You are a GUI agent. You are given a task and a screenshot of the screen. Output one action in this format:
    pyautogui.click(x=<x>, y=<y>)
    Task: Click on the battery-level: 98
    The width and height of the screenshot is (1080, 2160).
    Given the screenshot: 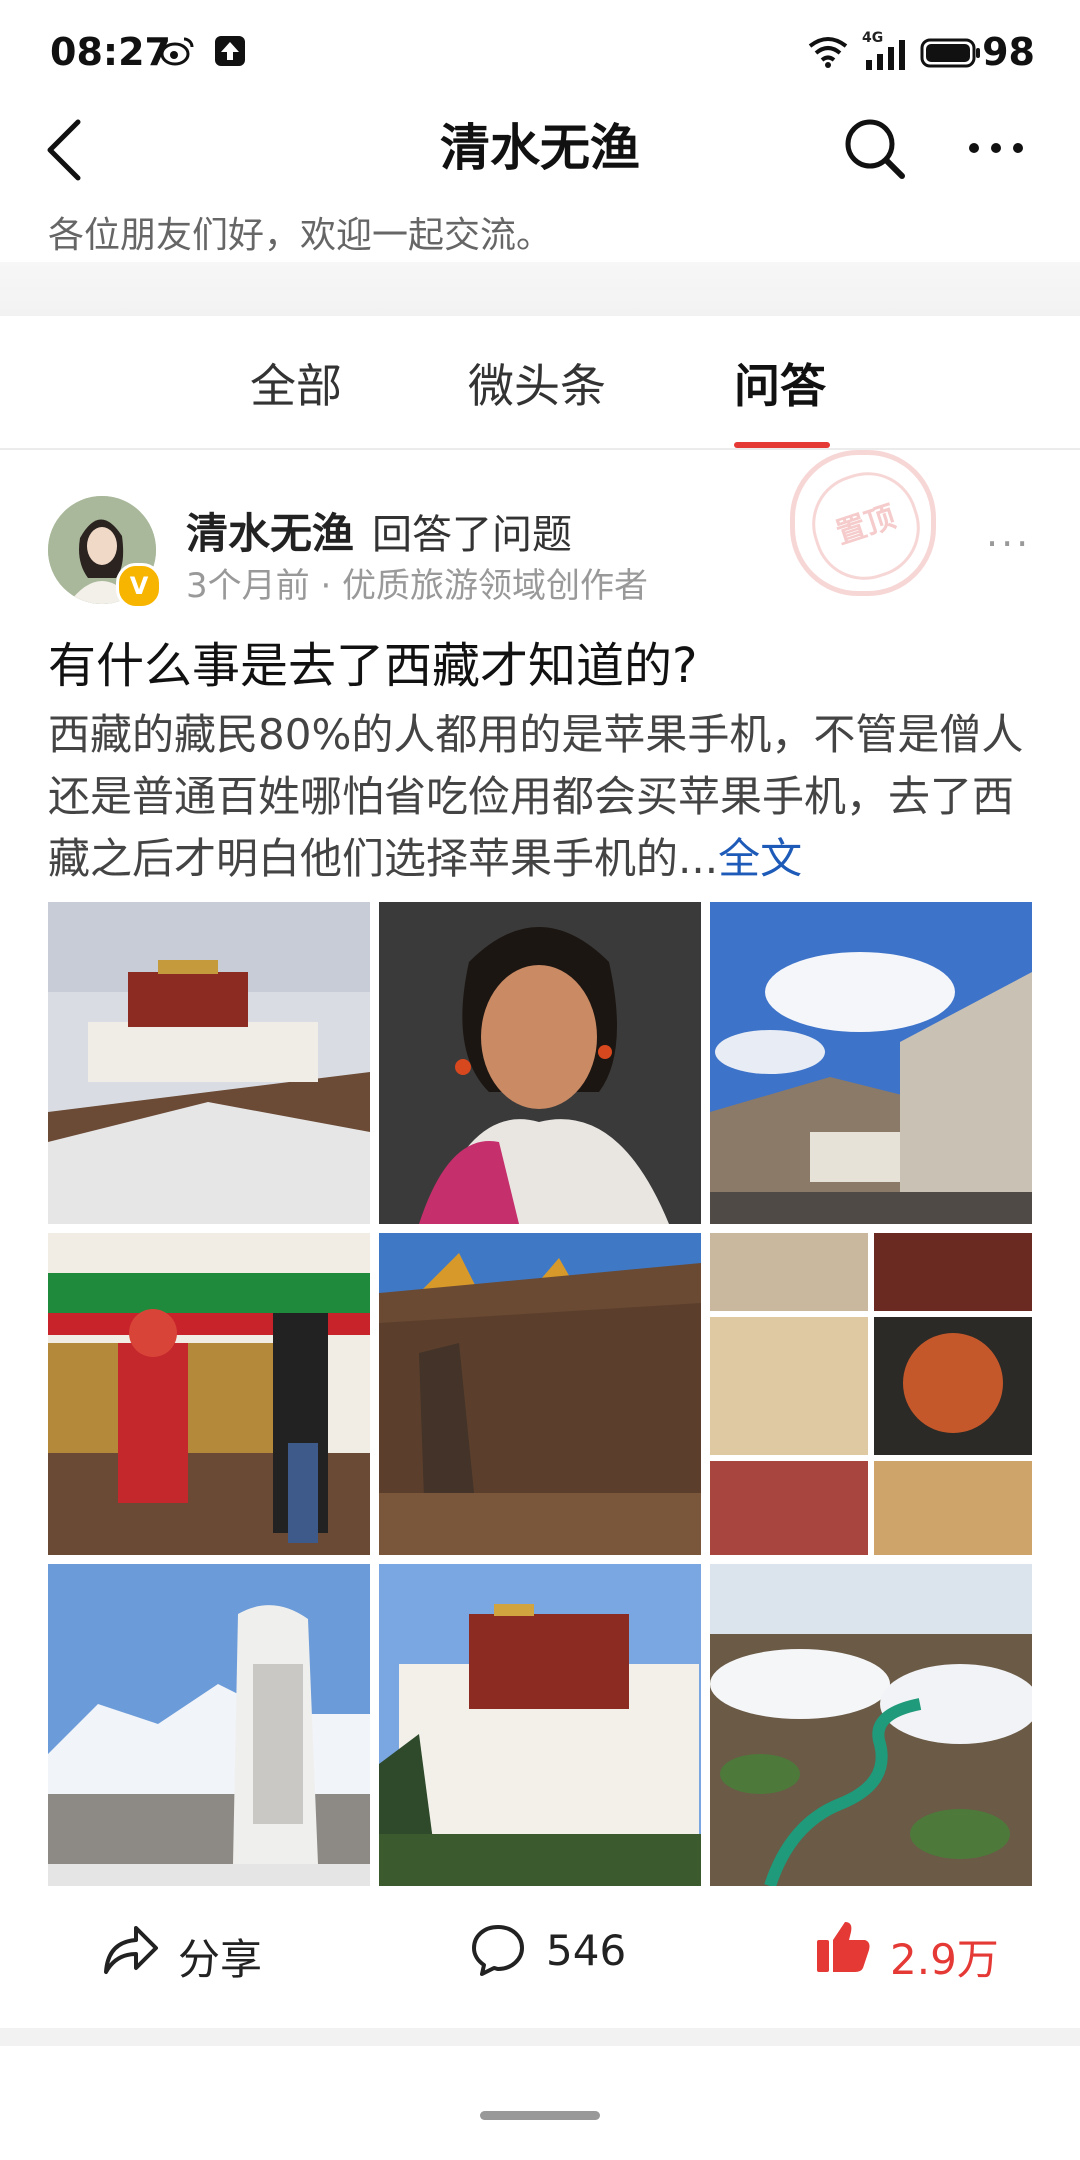 What is the action you would take?
    pyautogui.click(x=1008, y=52)
    